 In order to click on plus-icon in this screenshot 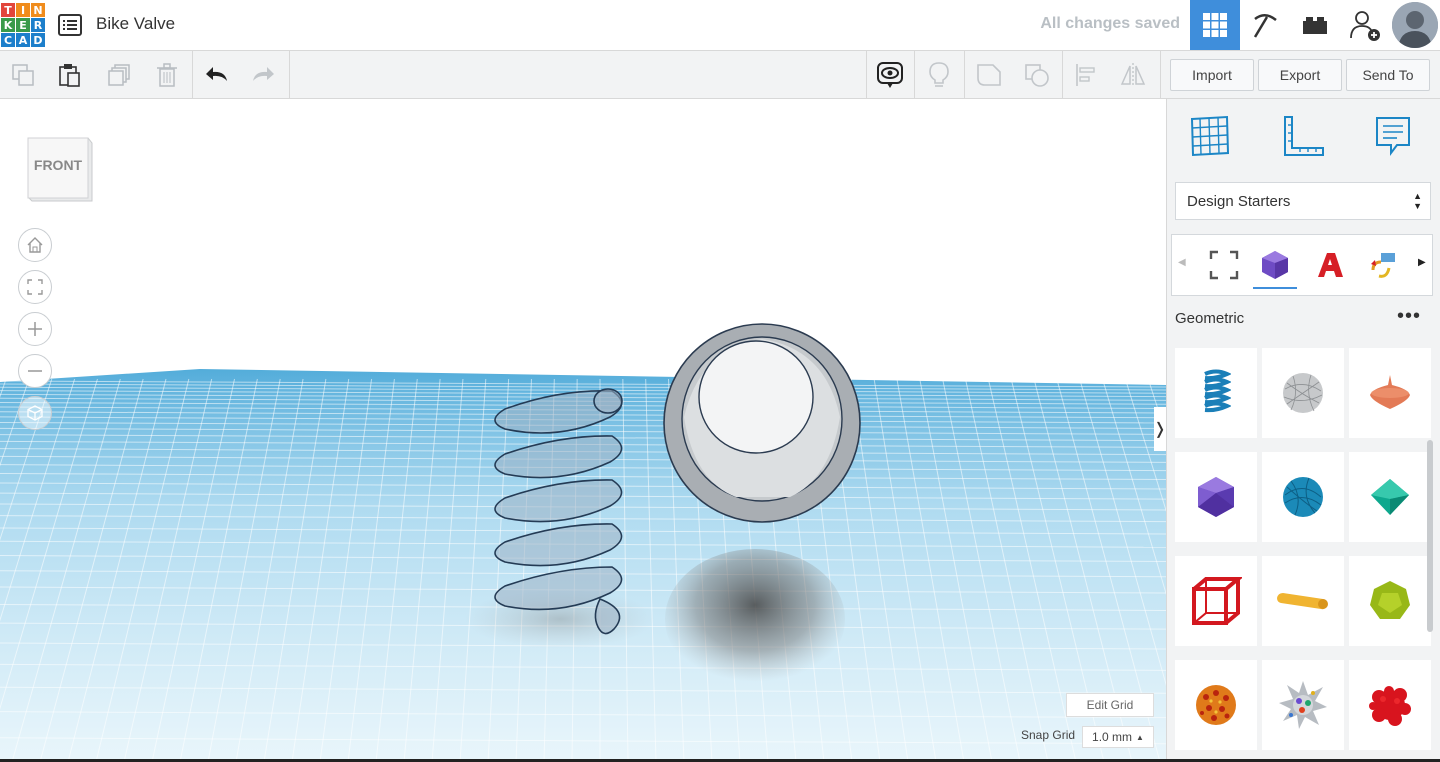, I will do `click(35, 329)`.